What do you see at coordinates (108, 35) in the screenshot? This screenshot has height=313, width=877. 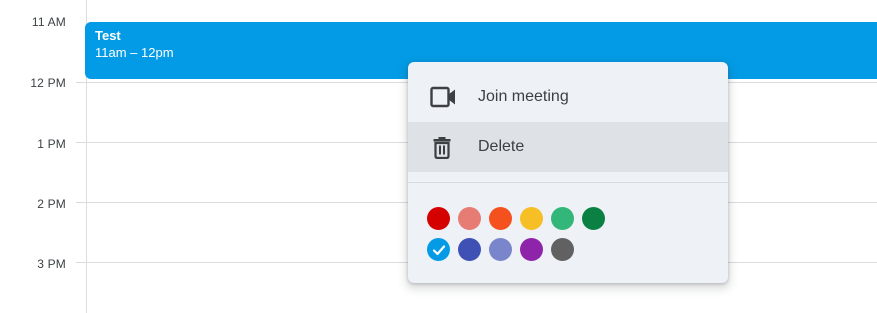 I see `event-title: Test` at bounding box center [108, 35].